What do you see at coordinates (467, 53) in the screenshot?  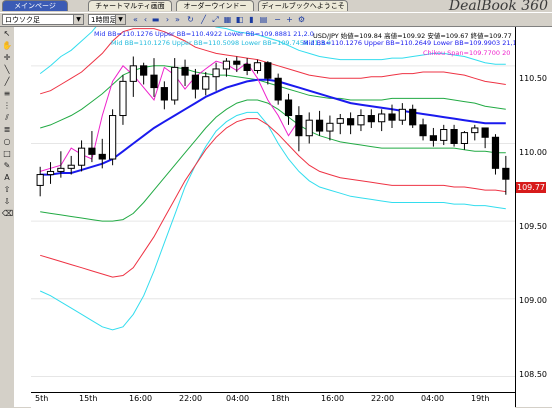 I see `legend-chikou: Chikou Span=109.7700 20` at bounding box center [467, 53].